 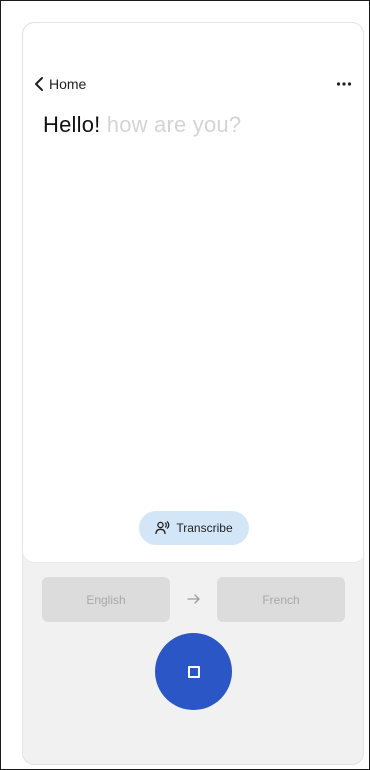 I want to click on source-language-button: English, so click(x=106, y=599).